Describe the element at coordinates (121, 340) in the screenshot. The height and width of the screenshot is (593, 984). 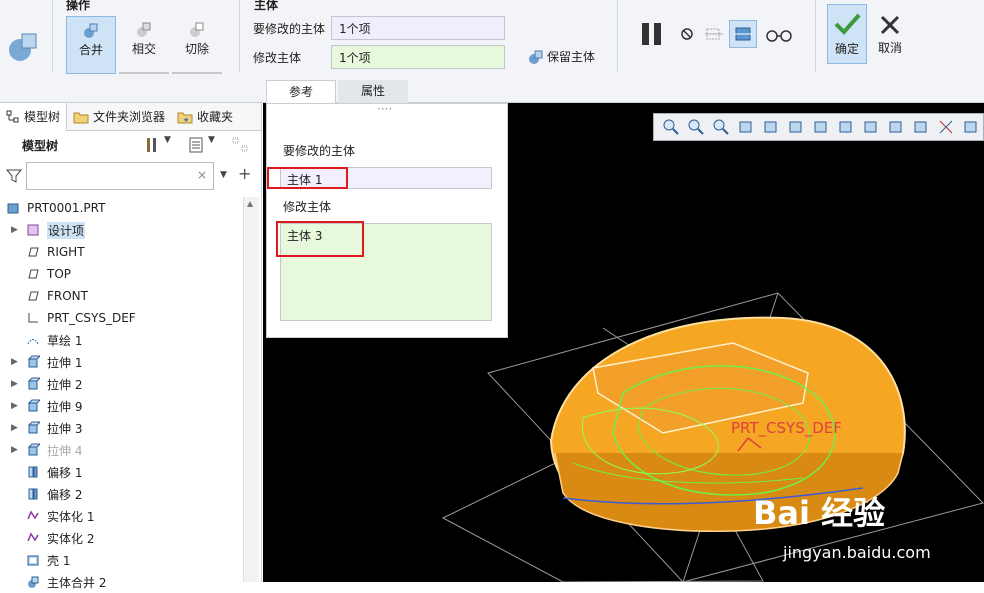
I see `tree-row: 草绘 1` at that location.